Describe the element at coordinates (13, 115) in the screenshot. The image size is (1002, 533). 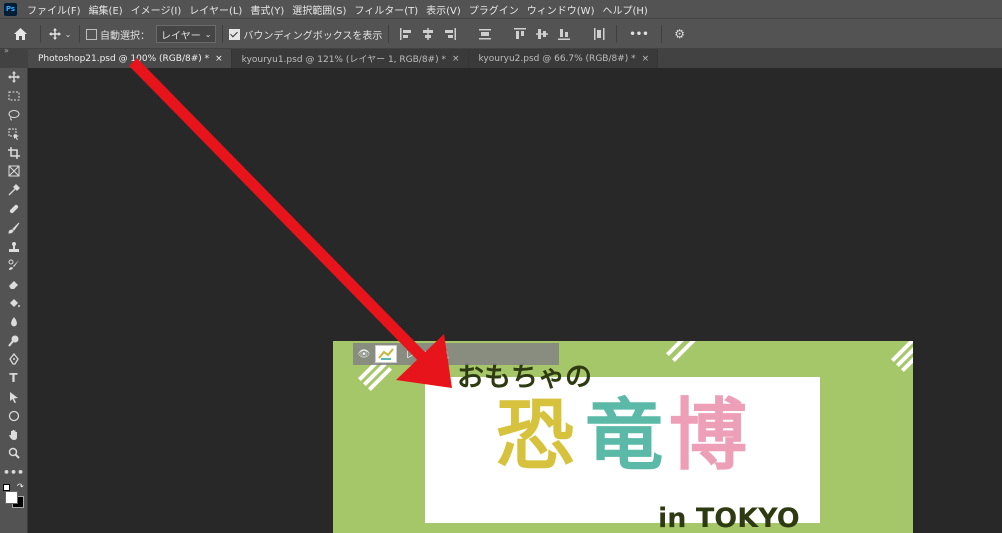
I see `lasso-tool-icon` at that location.